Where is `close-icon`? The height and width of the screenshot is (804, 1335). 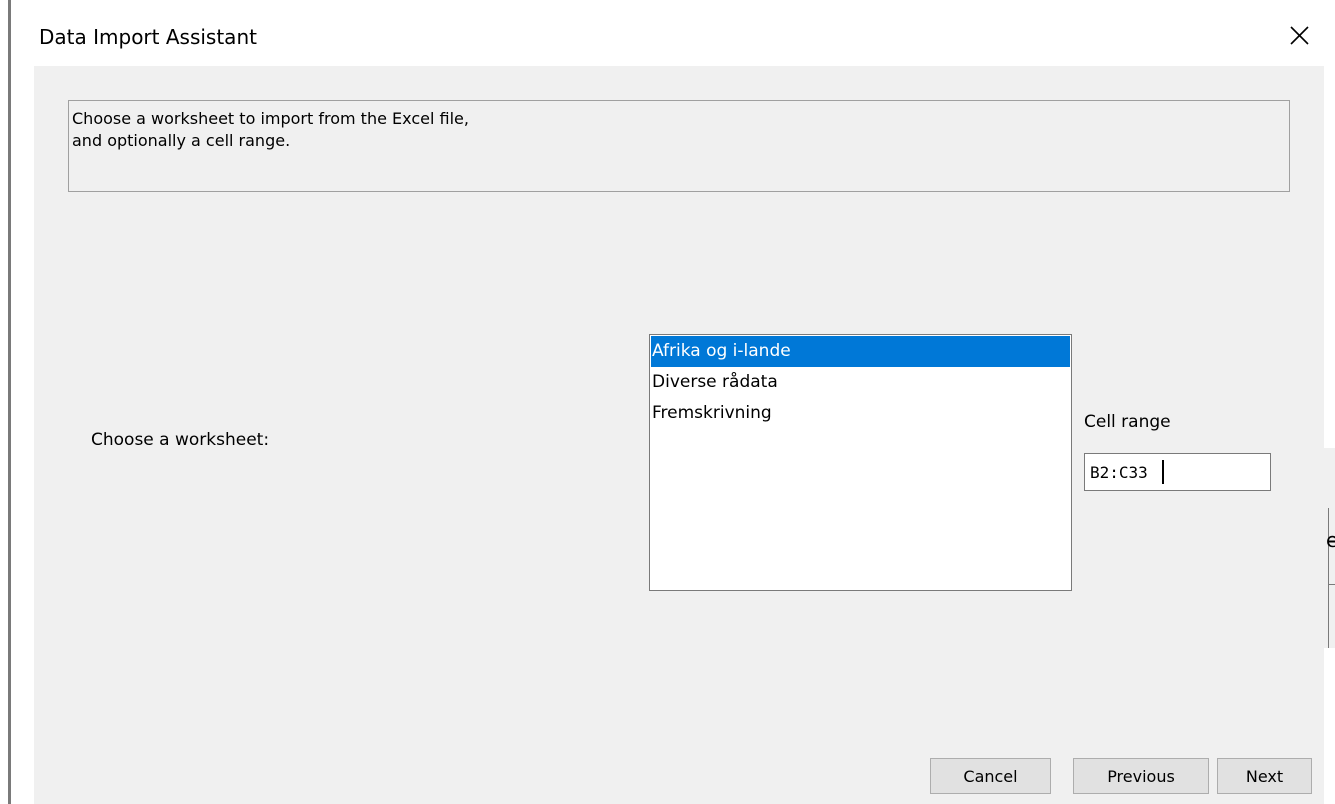
close-icon is located at coordinates (1299, 35).